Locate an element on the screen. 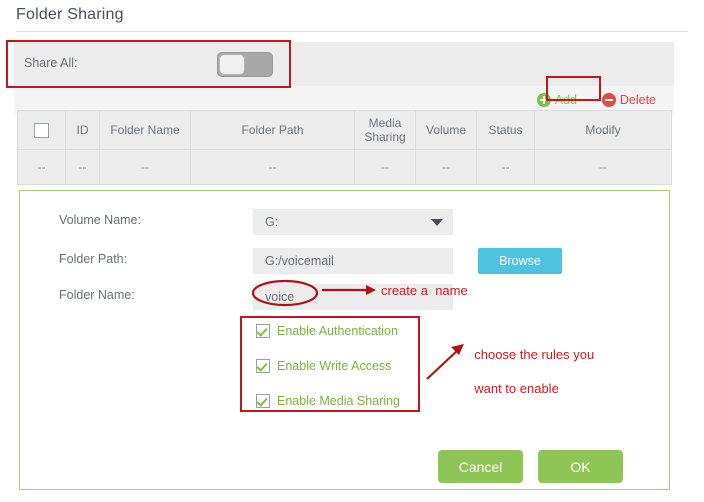 The width and height of the screenshot is (704, 502). volume-name-row: Volume Name: G: is located at coordinates (344, 222).